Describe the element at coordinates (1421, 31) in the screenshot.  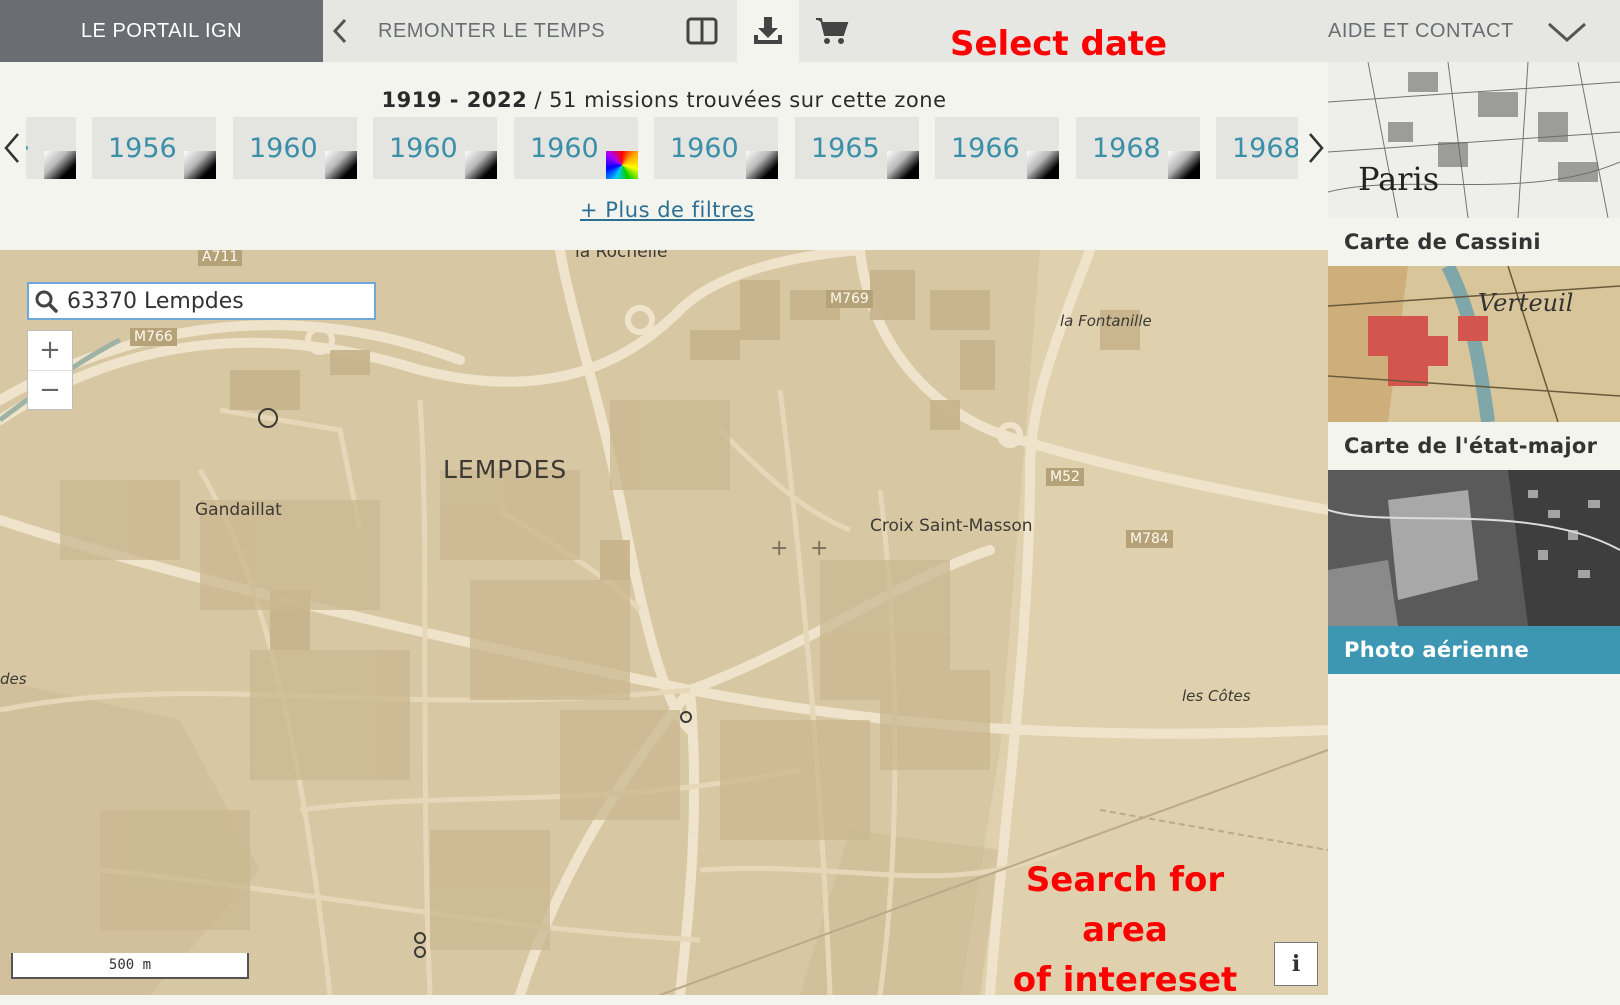
I see `help-contact-link: AIDE ET CONTACT` at that location.